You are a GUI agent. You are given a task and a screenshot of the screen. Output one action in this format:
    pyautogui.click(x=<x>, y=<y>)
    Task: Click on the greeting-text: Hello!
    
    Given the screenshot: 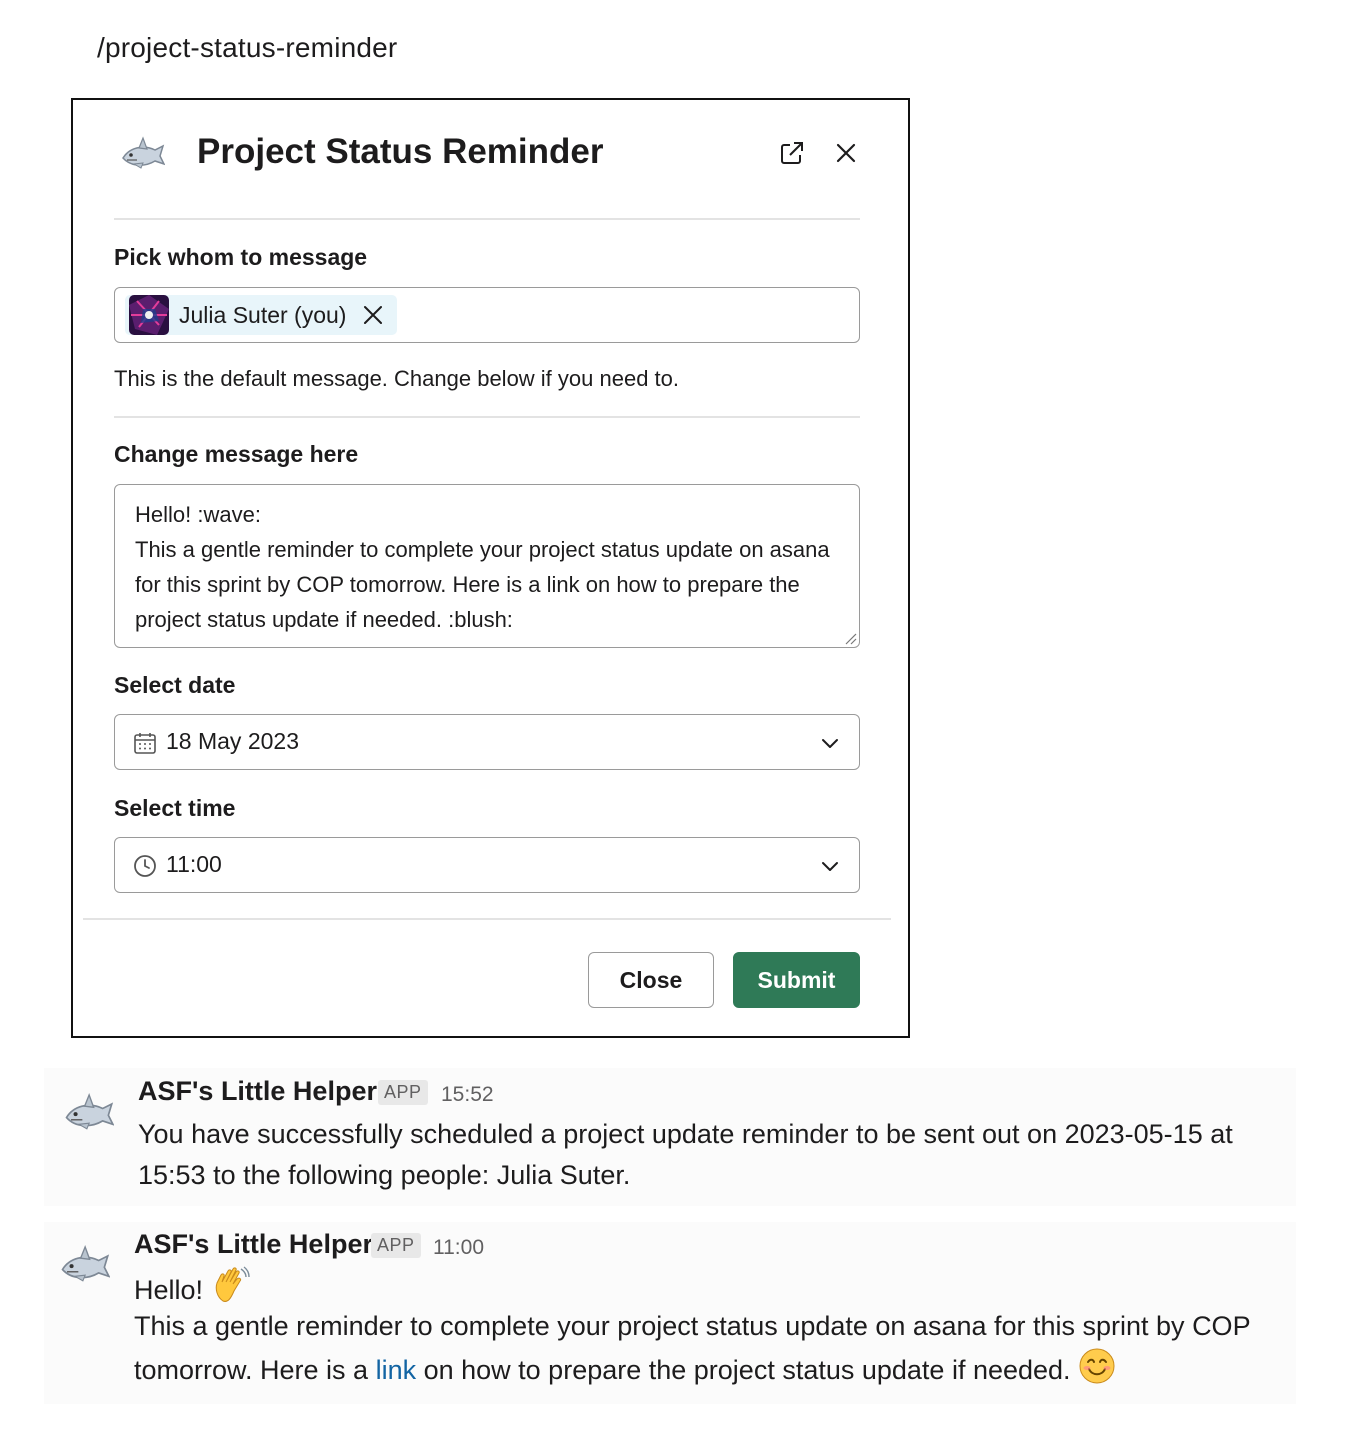 What is the action you would take?
    pyautogui.click(x=169, y=1290)
    